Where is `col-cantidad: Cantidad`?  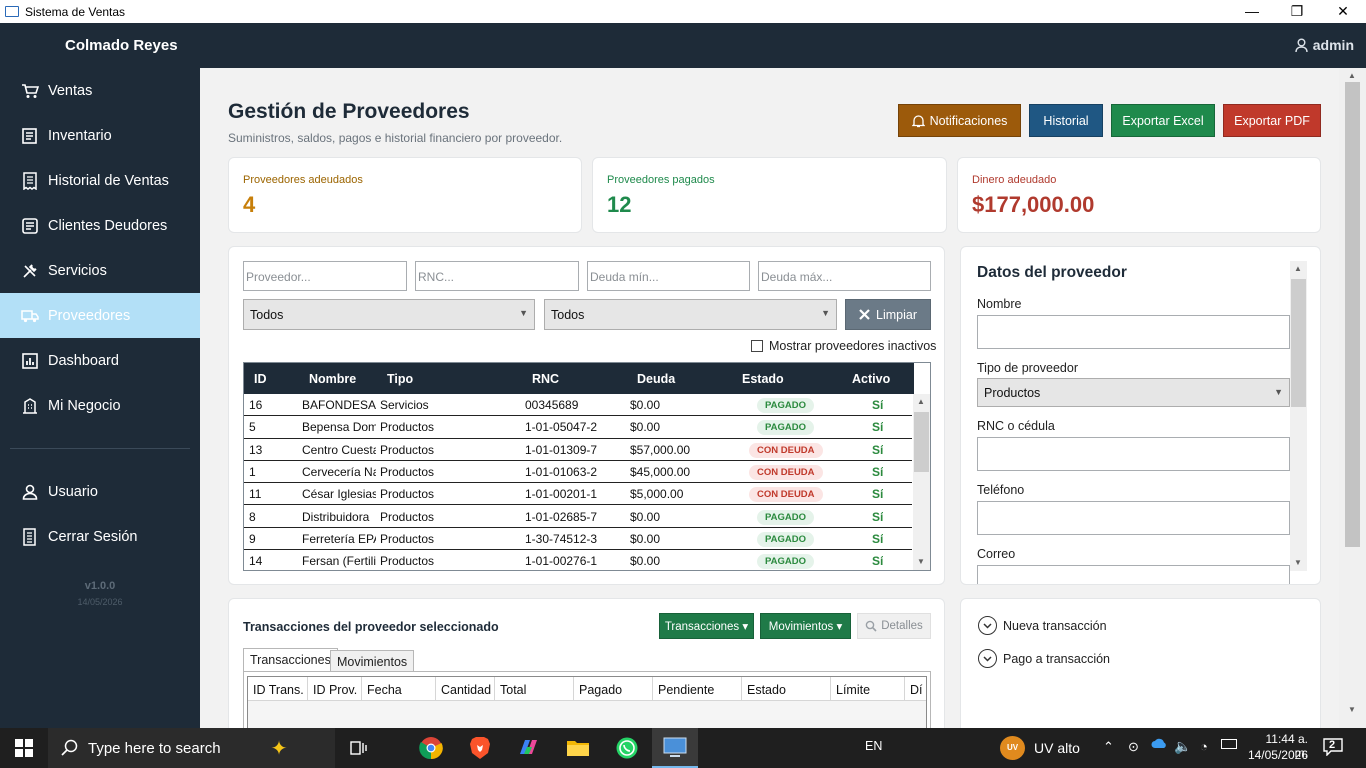
col-cantidad: Cantidad is located at coordinates (465, 689).